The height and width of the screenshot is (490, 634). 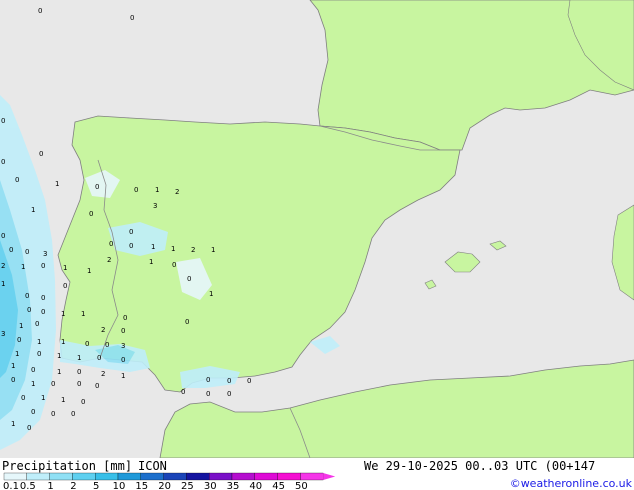 What do you see at coordinates (67, 466) in the screenshot?
I see `footer-title: Precipitation [mm]` at bounding box center [67, 466].